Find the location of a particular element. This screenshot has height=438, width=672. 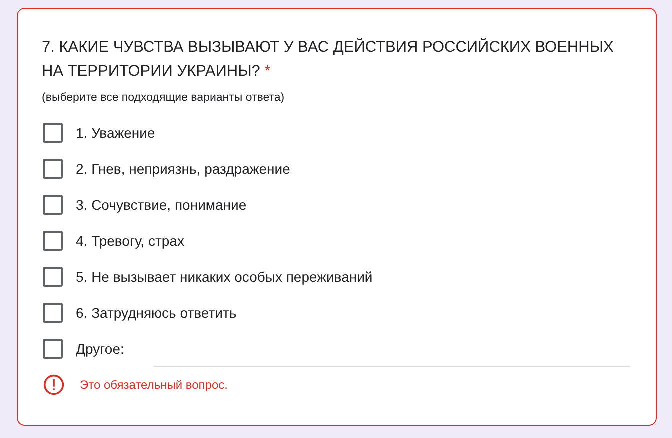

option-label: 6. Затрудняюсь ответить is located at coordinates (156, 313).